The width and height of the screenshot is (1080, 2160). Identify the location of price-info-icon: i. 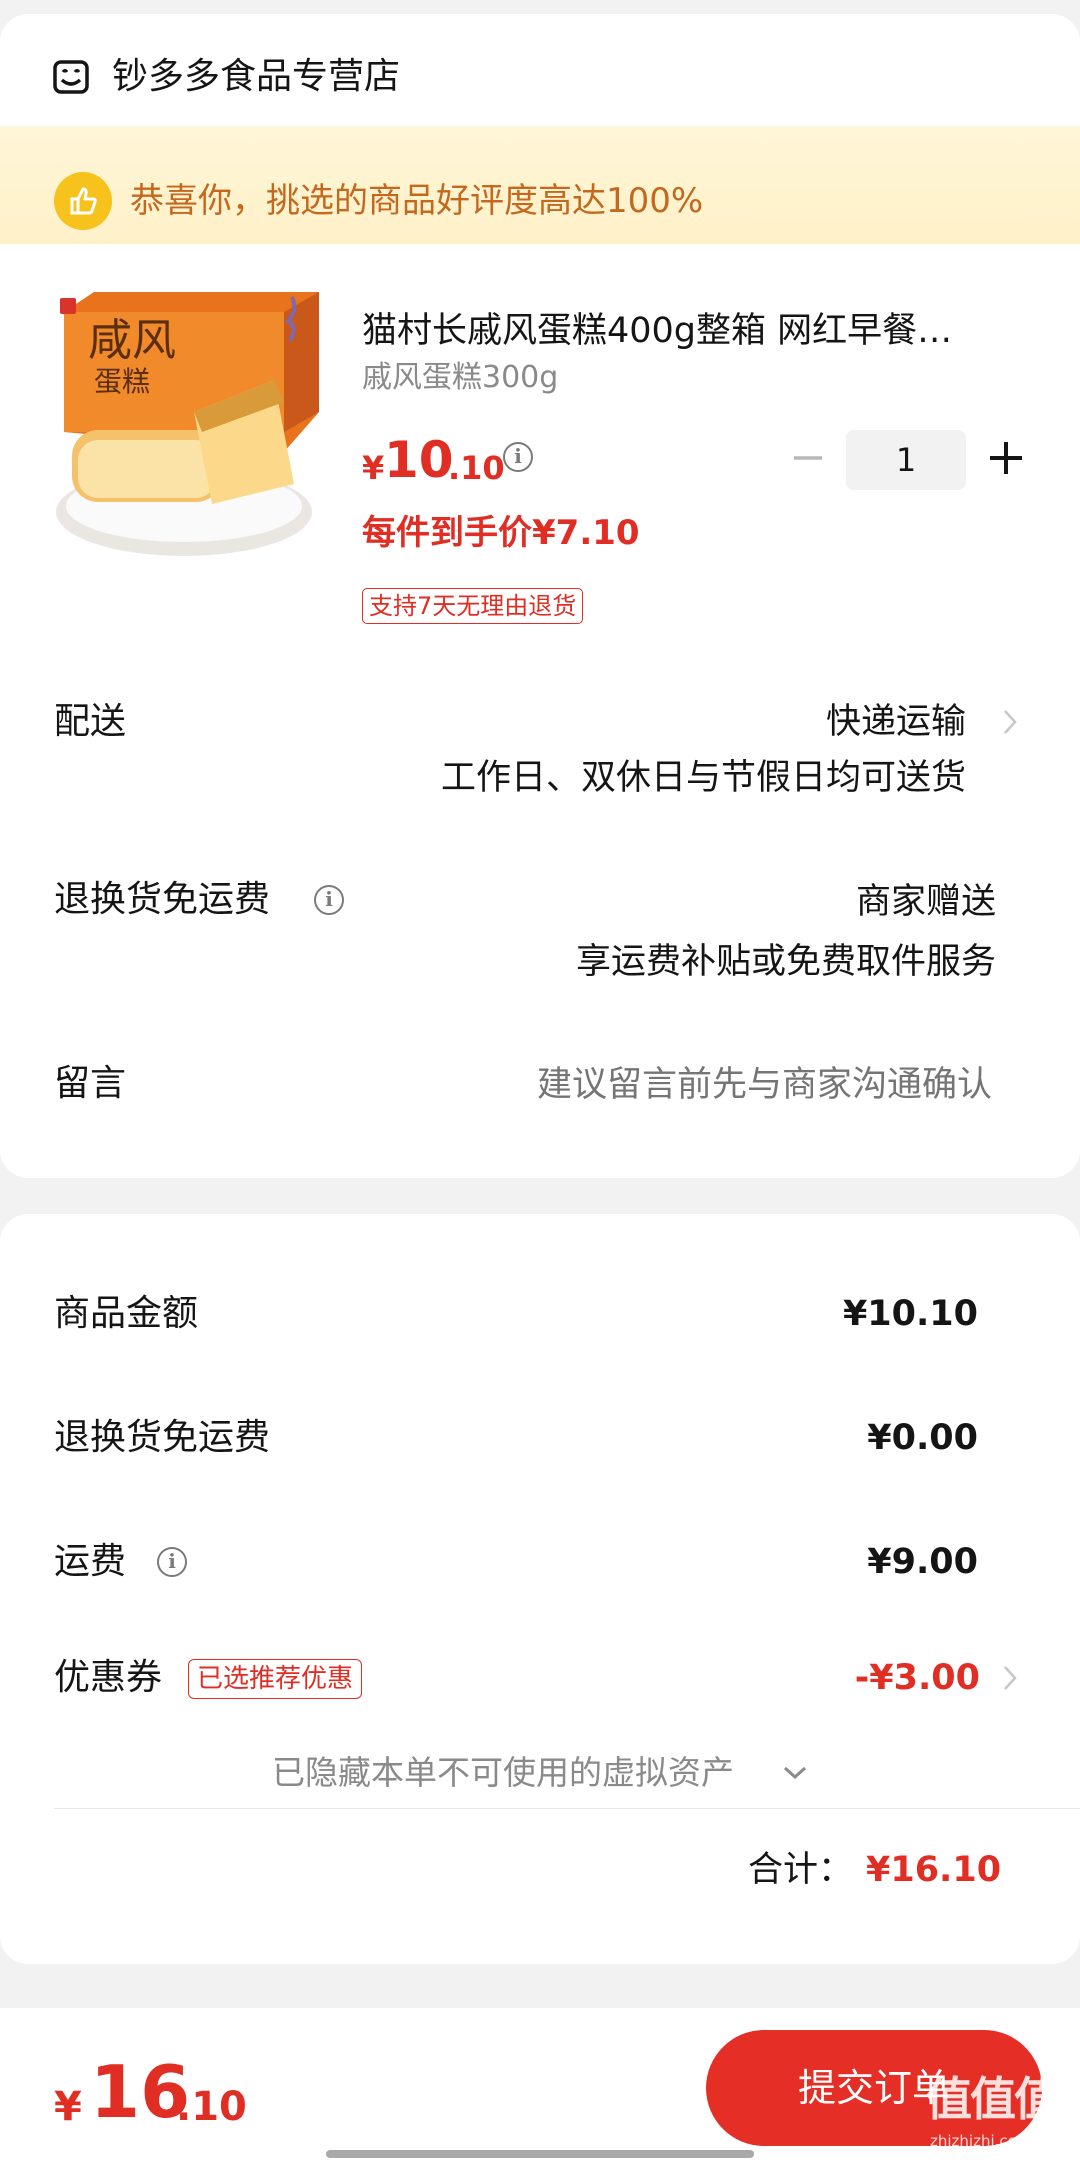
(518, 457).